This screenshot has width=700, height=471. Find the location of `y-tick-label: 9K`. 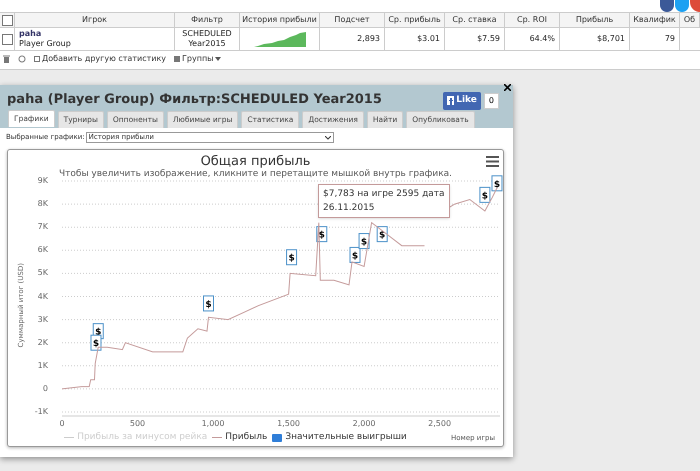

y-tick-label: 9K is located at coordinates (43, 181).